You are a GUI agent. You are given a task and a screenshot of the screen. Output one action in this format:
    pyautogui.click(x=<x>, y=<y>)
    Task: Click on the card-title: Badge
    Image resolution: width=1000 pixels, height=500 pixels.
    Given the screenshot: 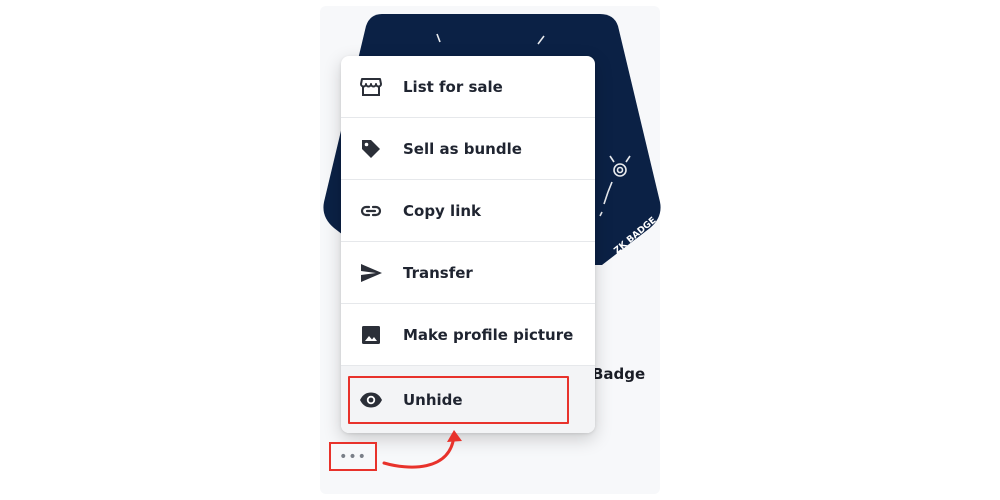 What is the action you would take?
    pyautogui.click(x=619, y=374)
    